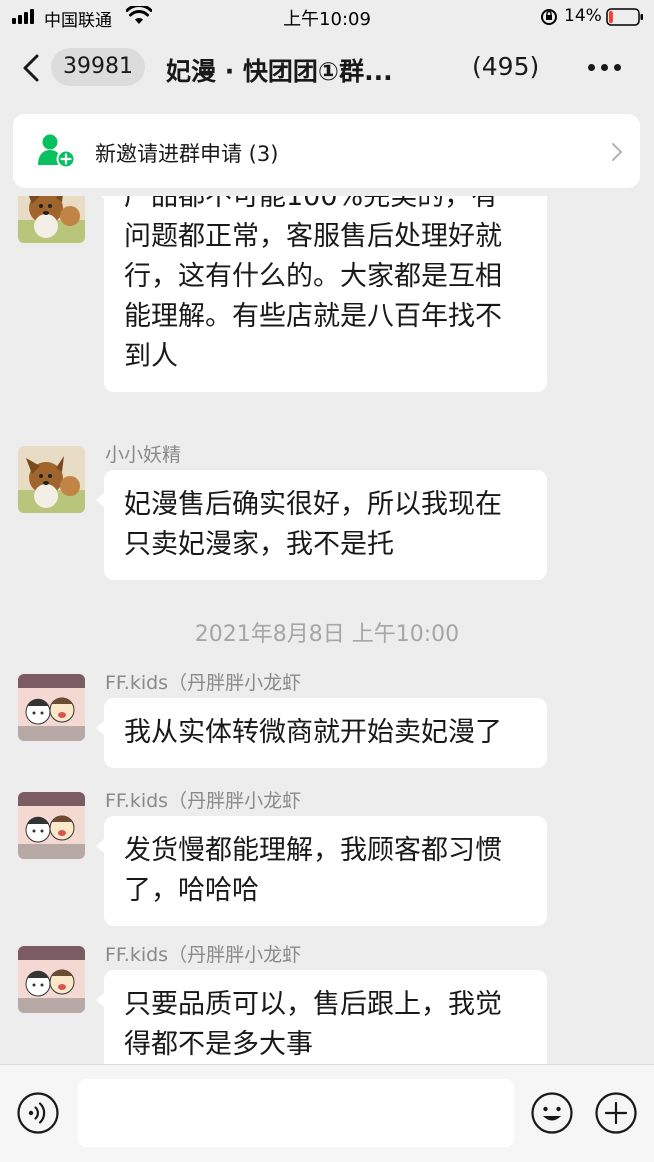 This screenshot has height=1162, width=654. I want to click on add-member-icon, so click(56, 151).